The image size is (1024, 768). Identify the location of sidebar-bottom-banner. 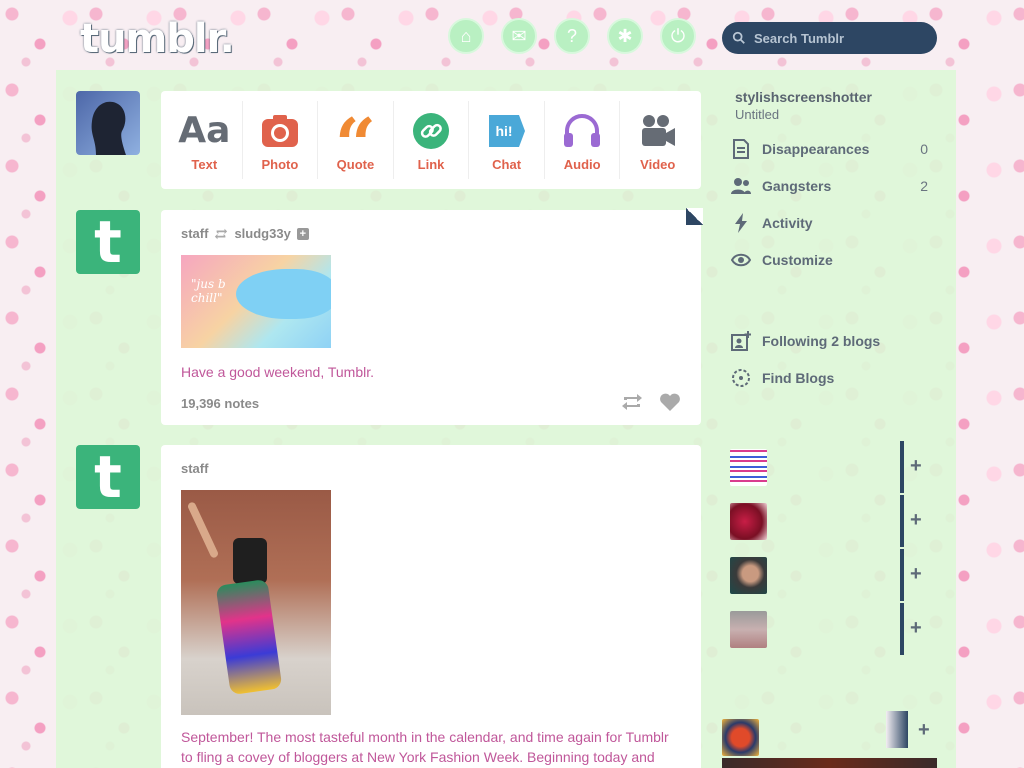
(829, 763).